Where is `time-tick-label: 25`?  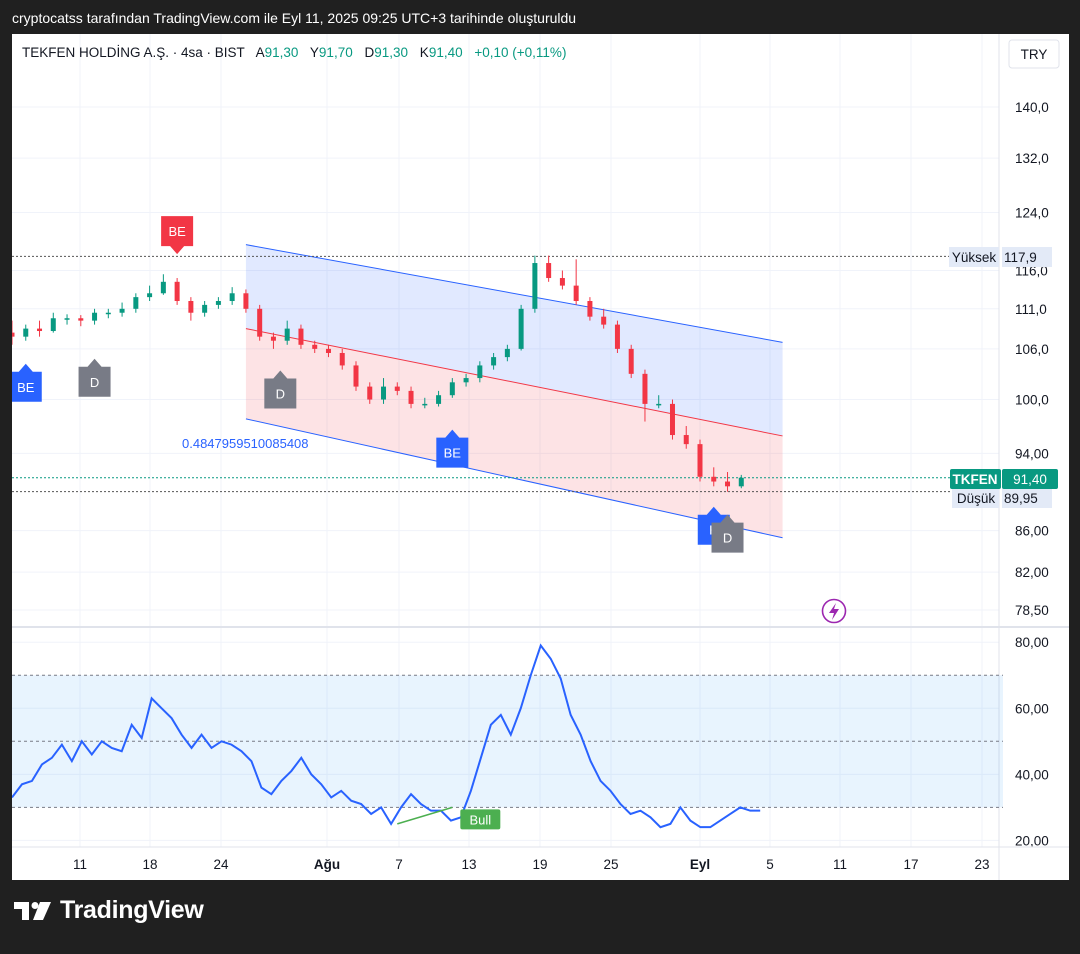 time-tick-label: 25 is located at coordinates (610, 864).